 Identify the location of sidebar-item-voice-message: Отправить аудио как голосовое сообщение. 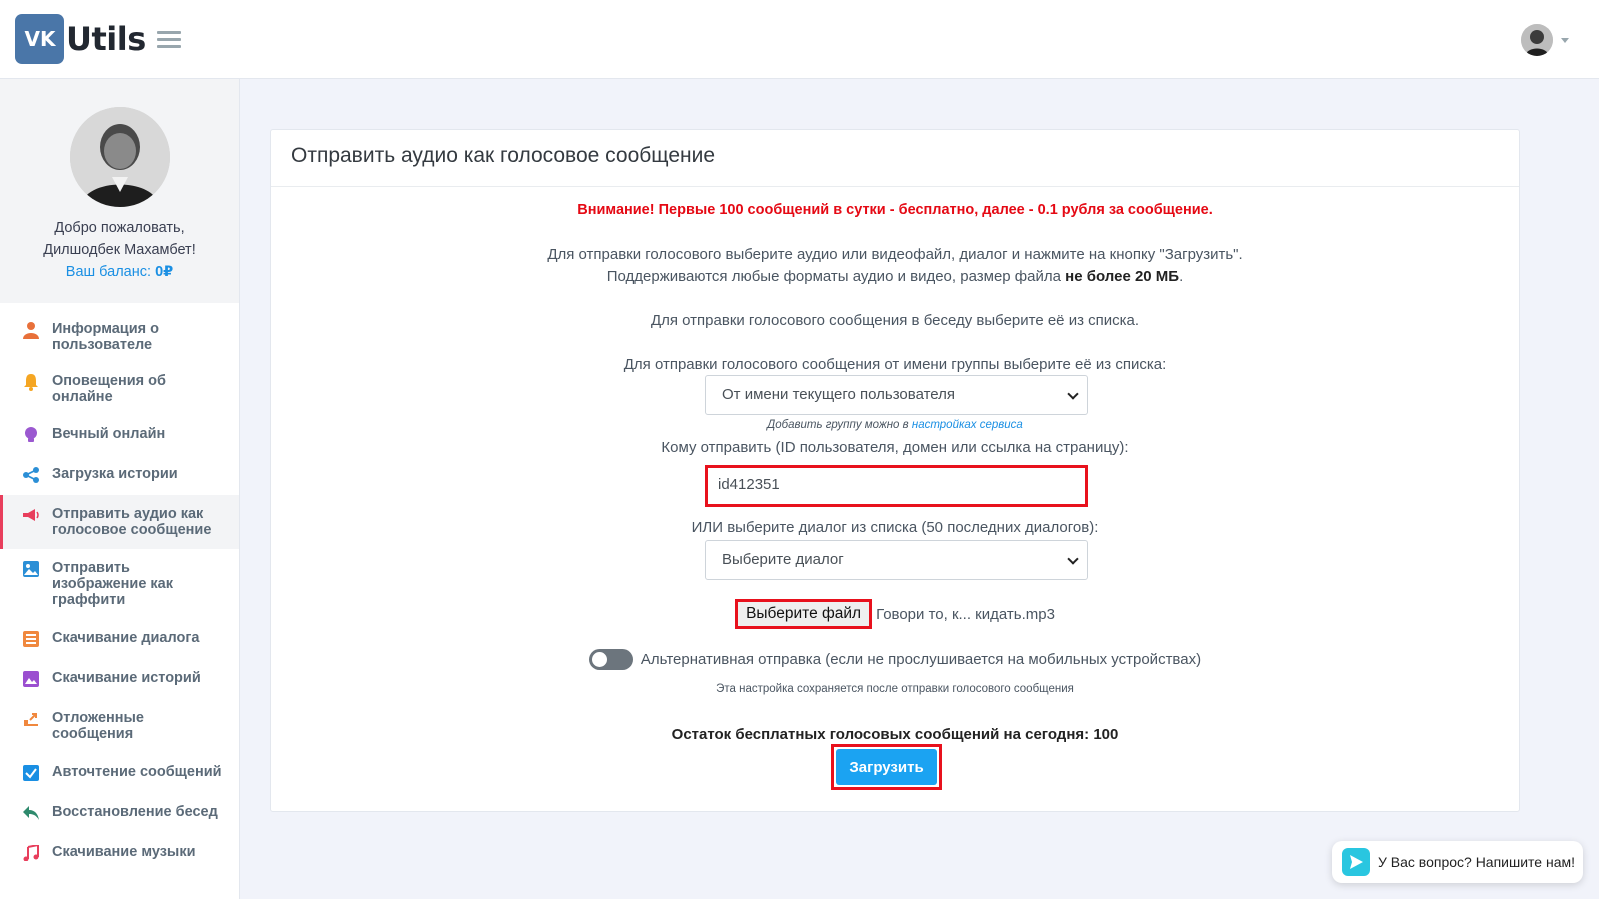
(119, 522).